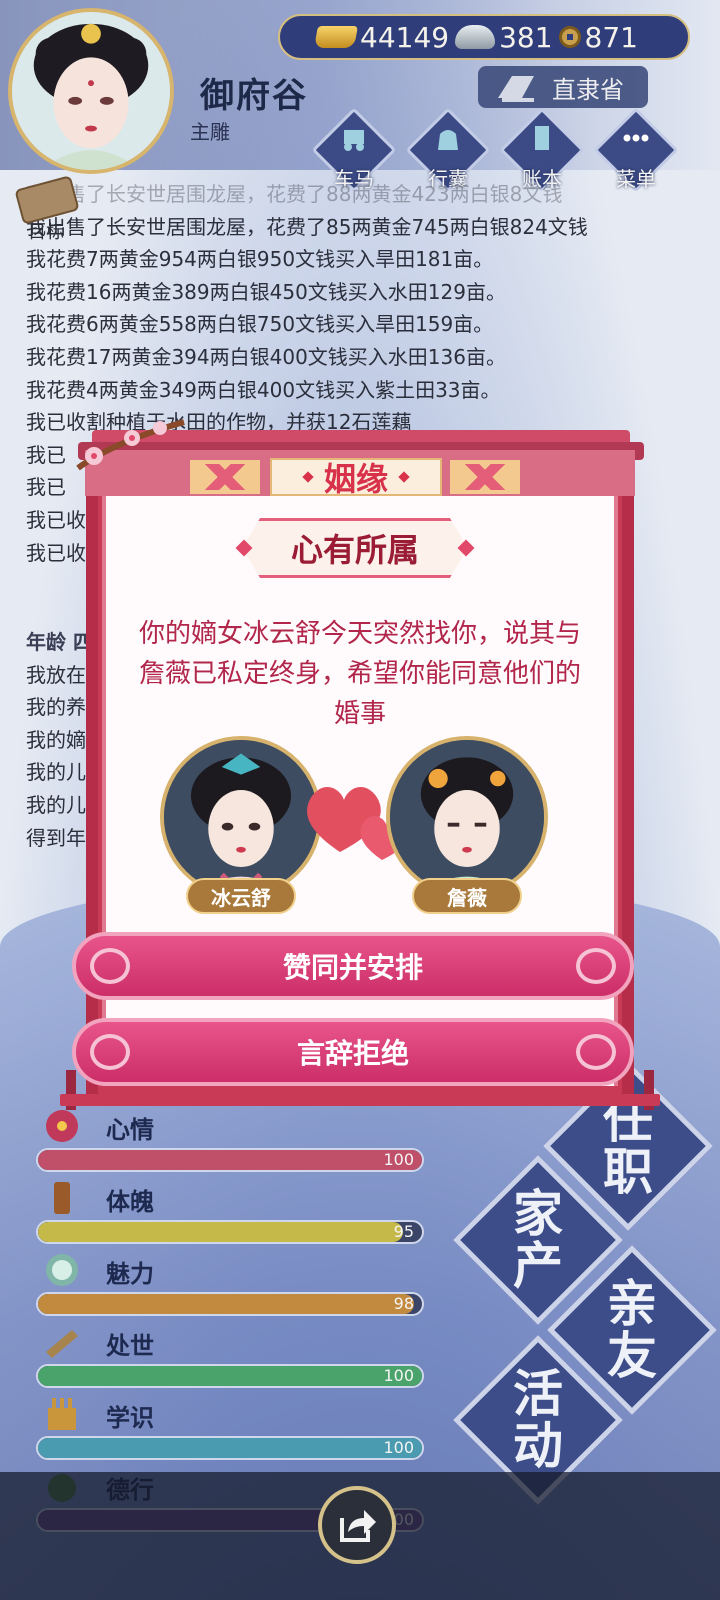 Image resolution: width=720 pixels, height=1600 pixels. I want to click on portrait-daughter, so click(241, 817).